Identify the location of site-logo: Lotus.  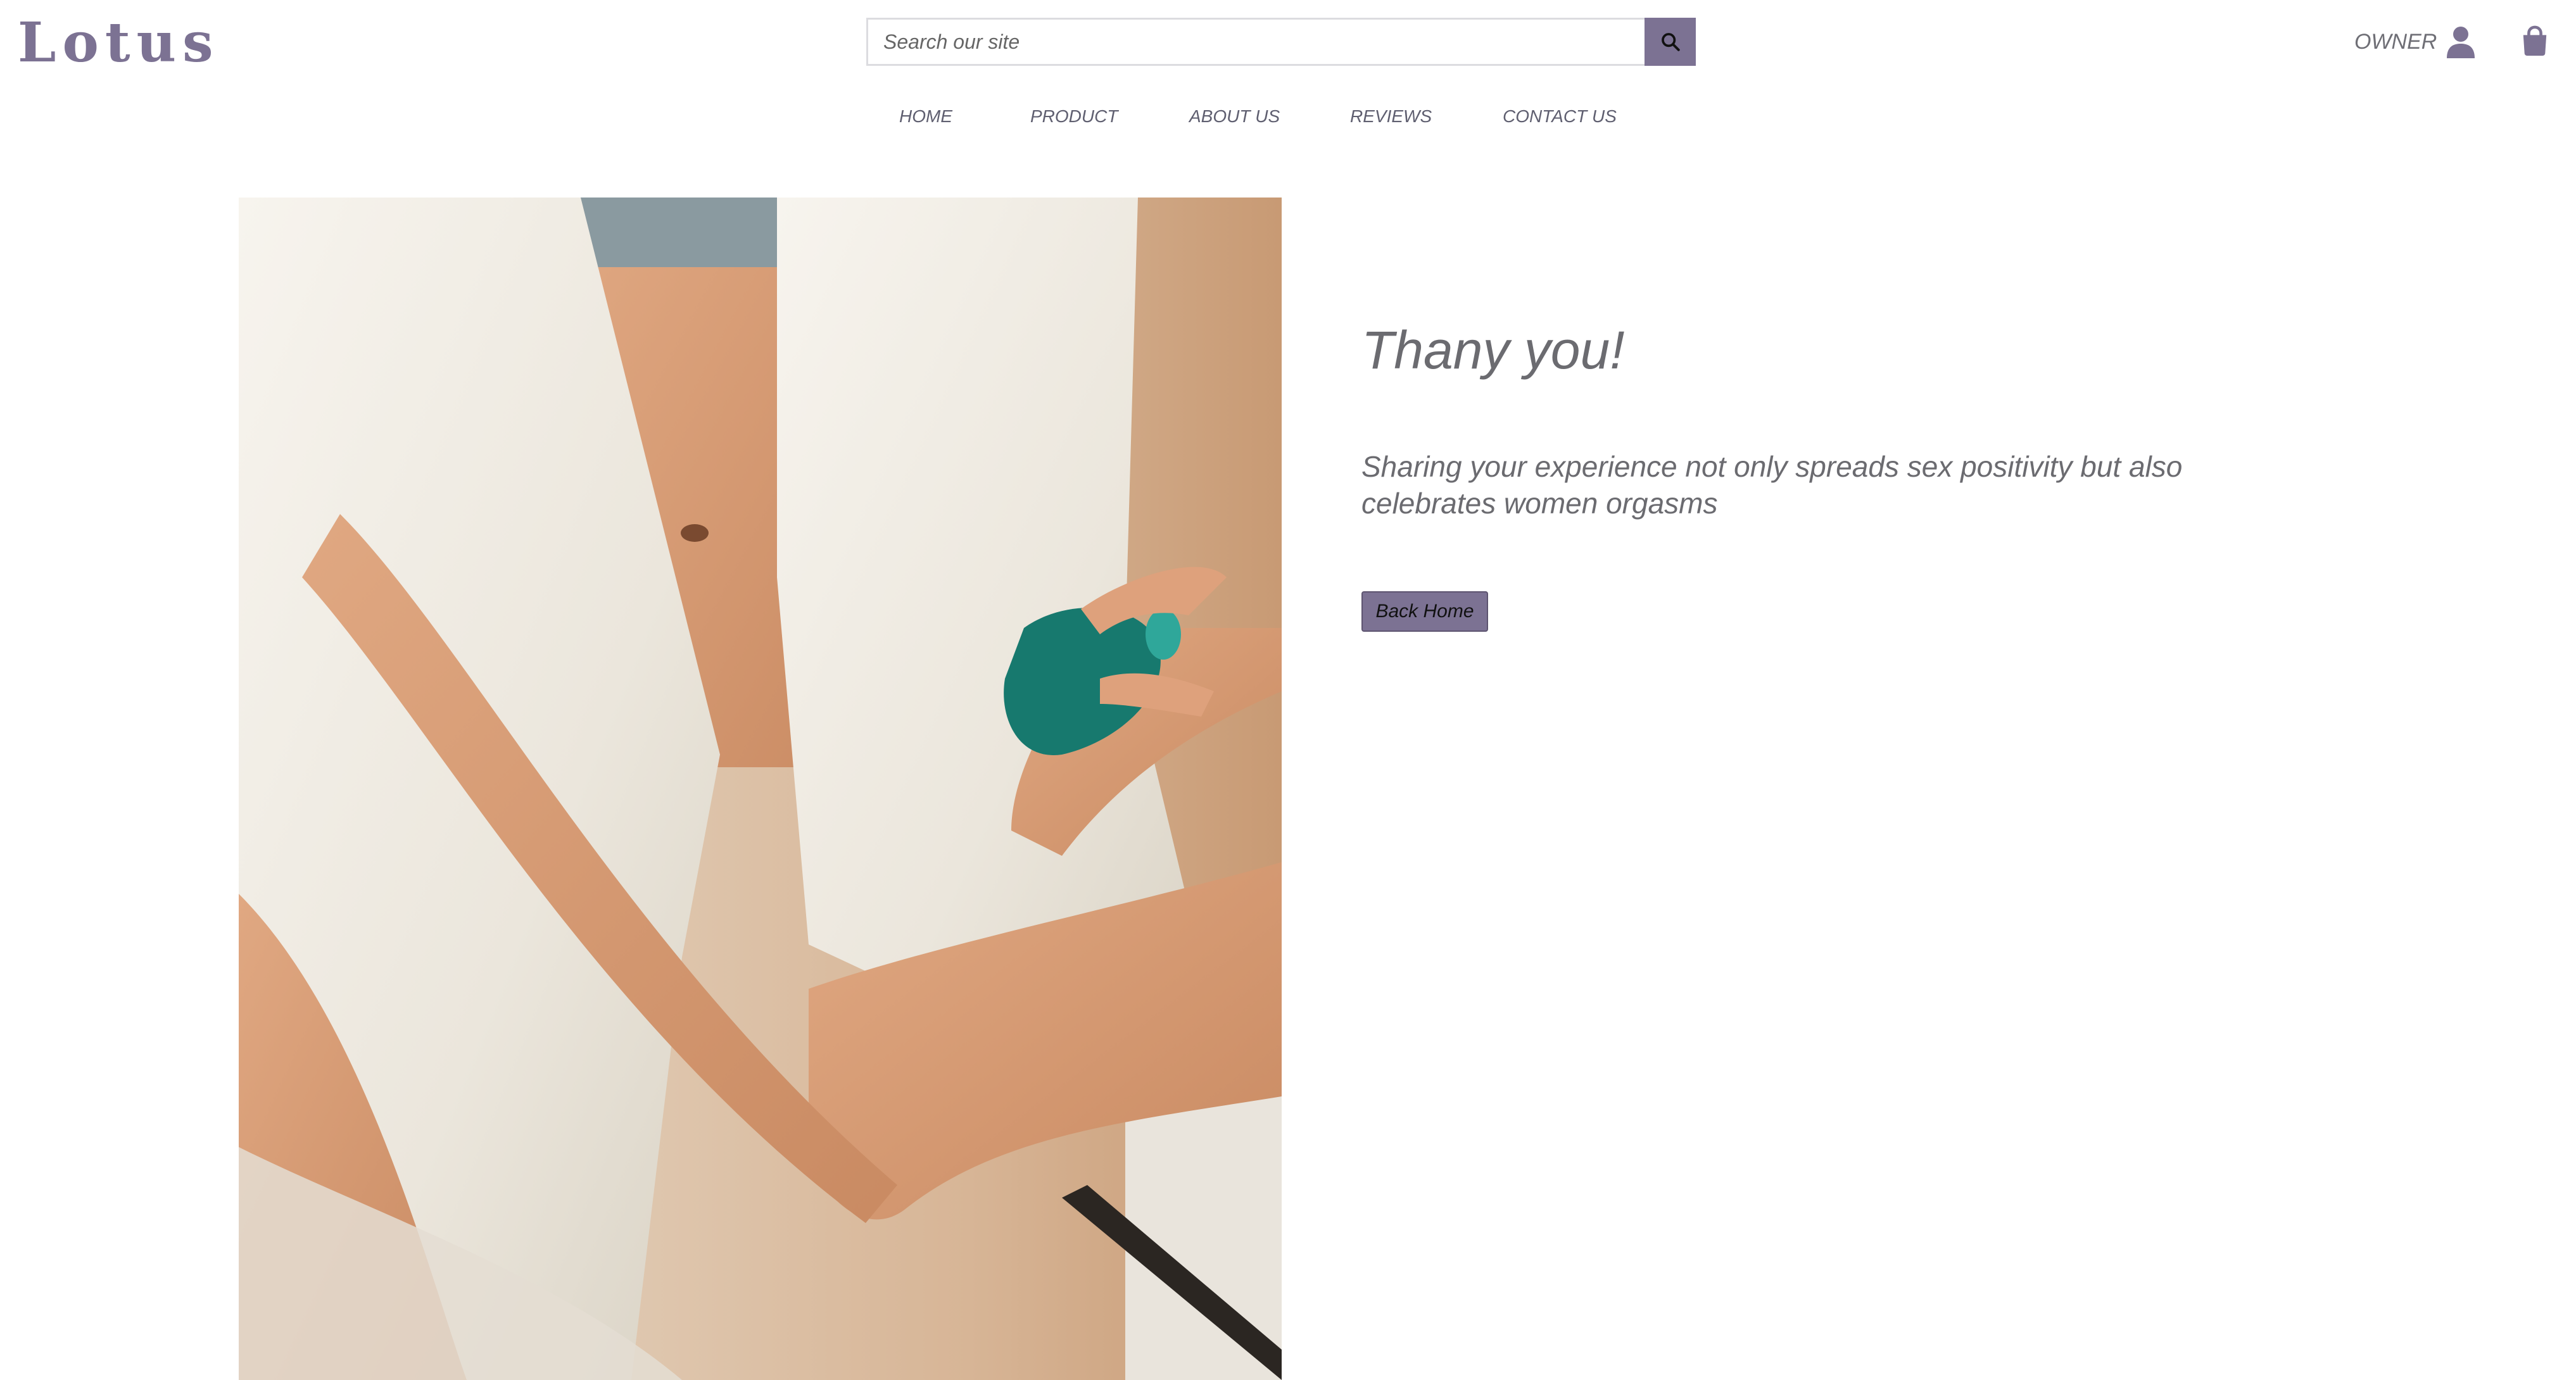
(119, 43).